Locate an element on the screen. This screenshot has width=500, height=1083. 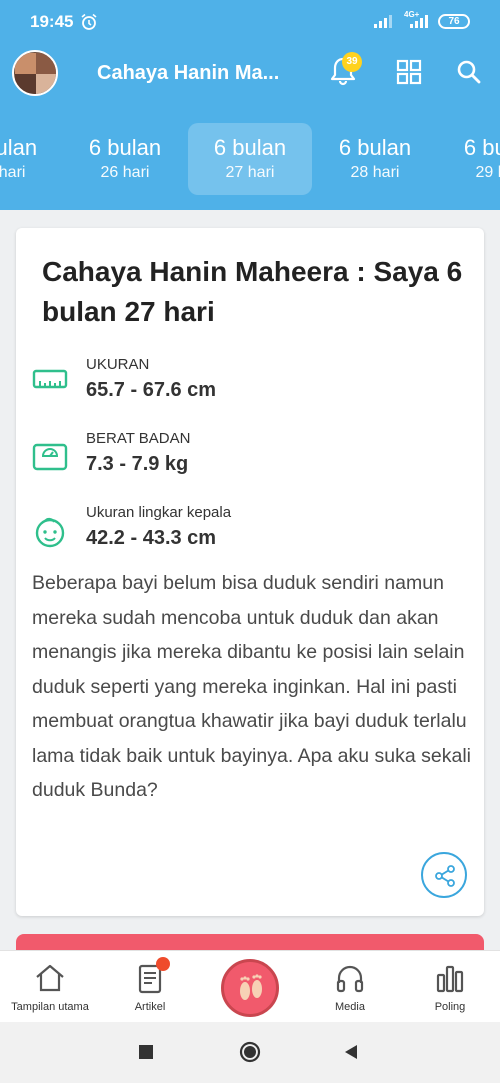
nav-label: Artikel is located at coordinates (150, 1007).